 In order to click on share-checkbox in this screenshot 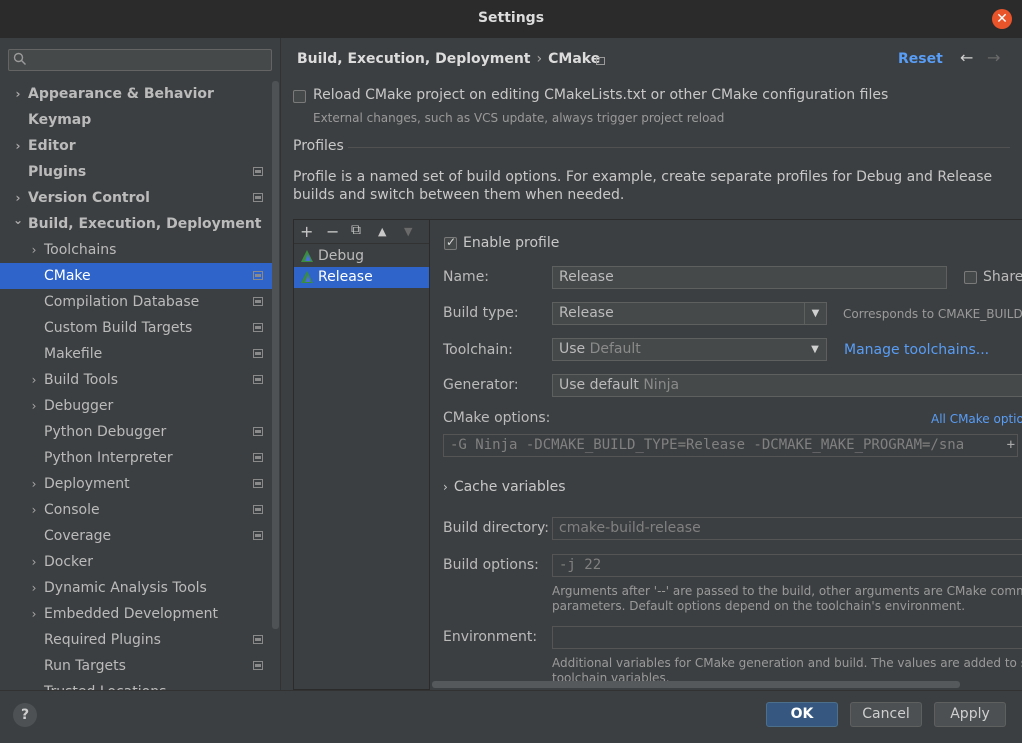, I will do `click(970, 277)`.